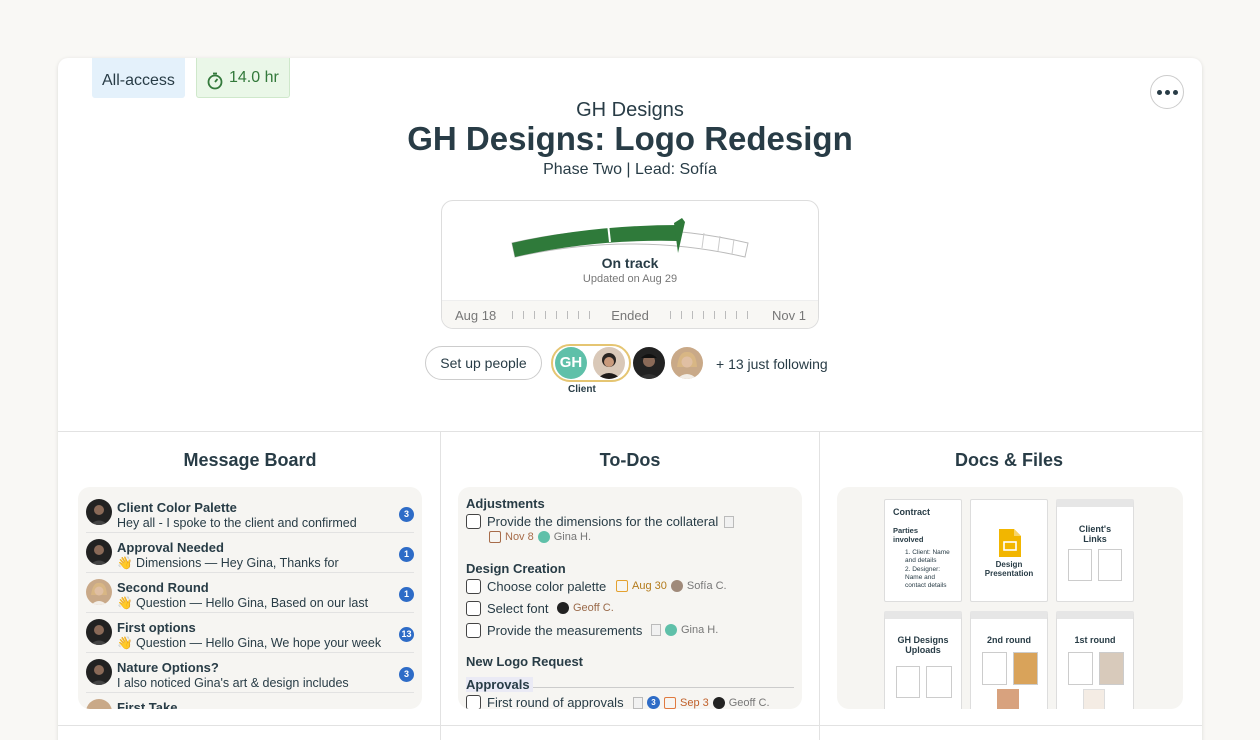  What do you see at coordinates (505, 503) in the screenshot?
I see `todo-group-title: Adjustments` at bounding box center [505, 503].